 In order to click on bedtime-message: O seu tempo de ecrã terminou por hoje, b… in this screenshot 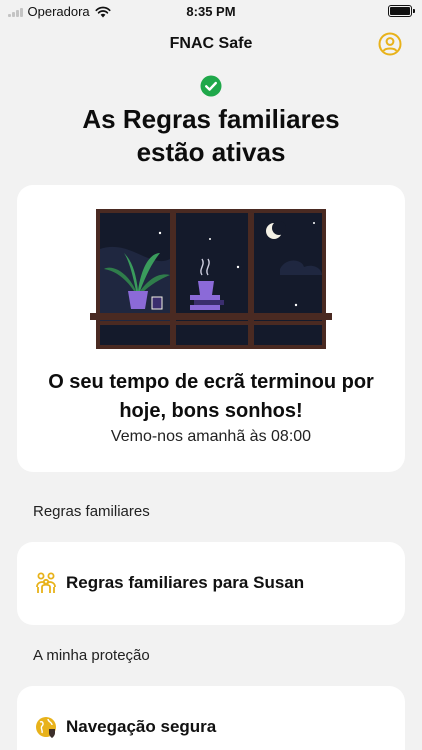, I will do `click(211, 397)`.